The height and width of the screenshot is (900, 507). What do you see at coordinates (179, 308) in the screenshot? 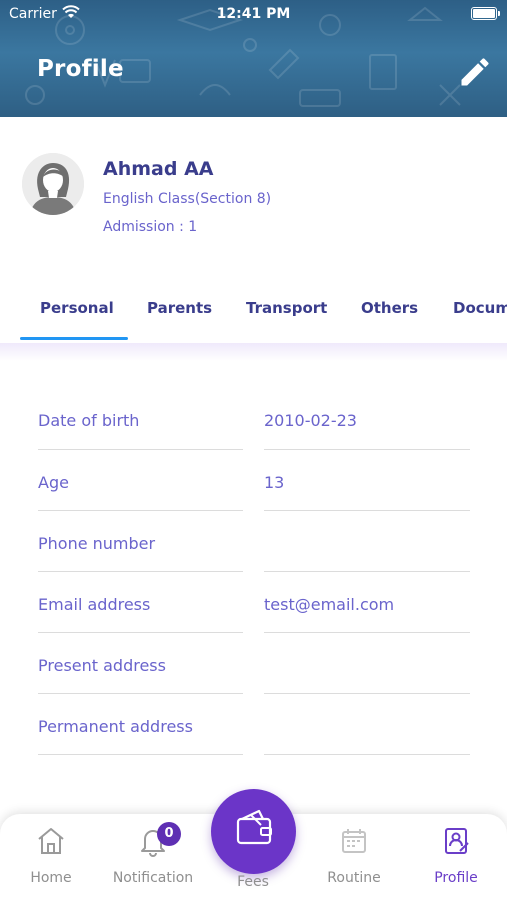
I see `tab-parents: Parents` at bounding box center [179, 308].